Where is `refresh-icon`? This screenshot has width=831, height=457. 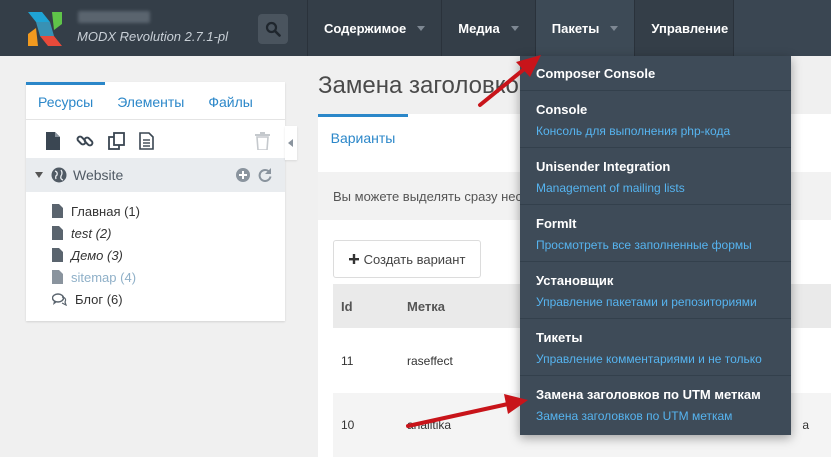 refresh-icon is located at coordinates (265, 175).